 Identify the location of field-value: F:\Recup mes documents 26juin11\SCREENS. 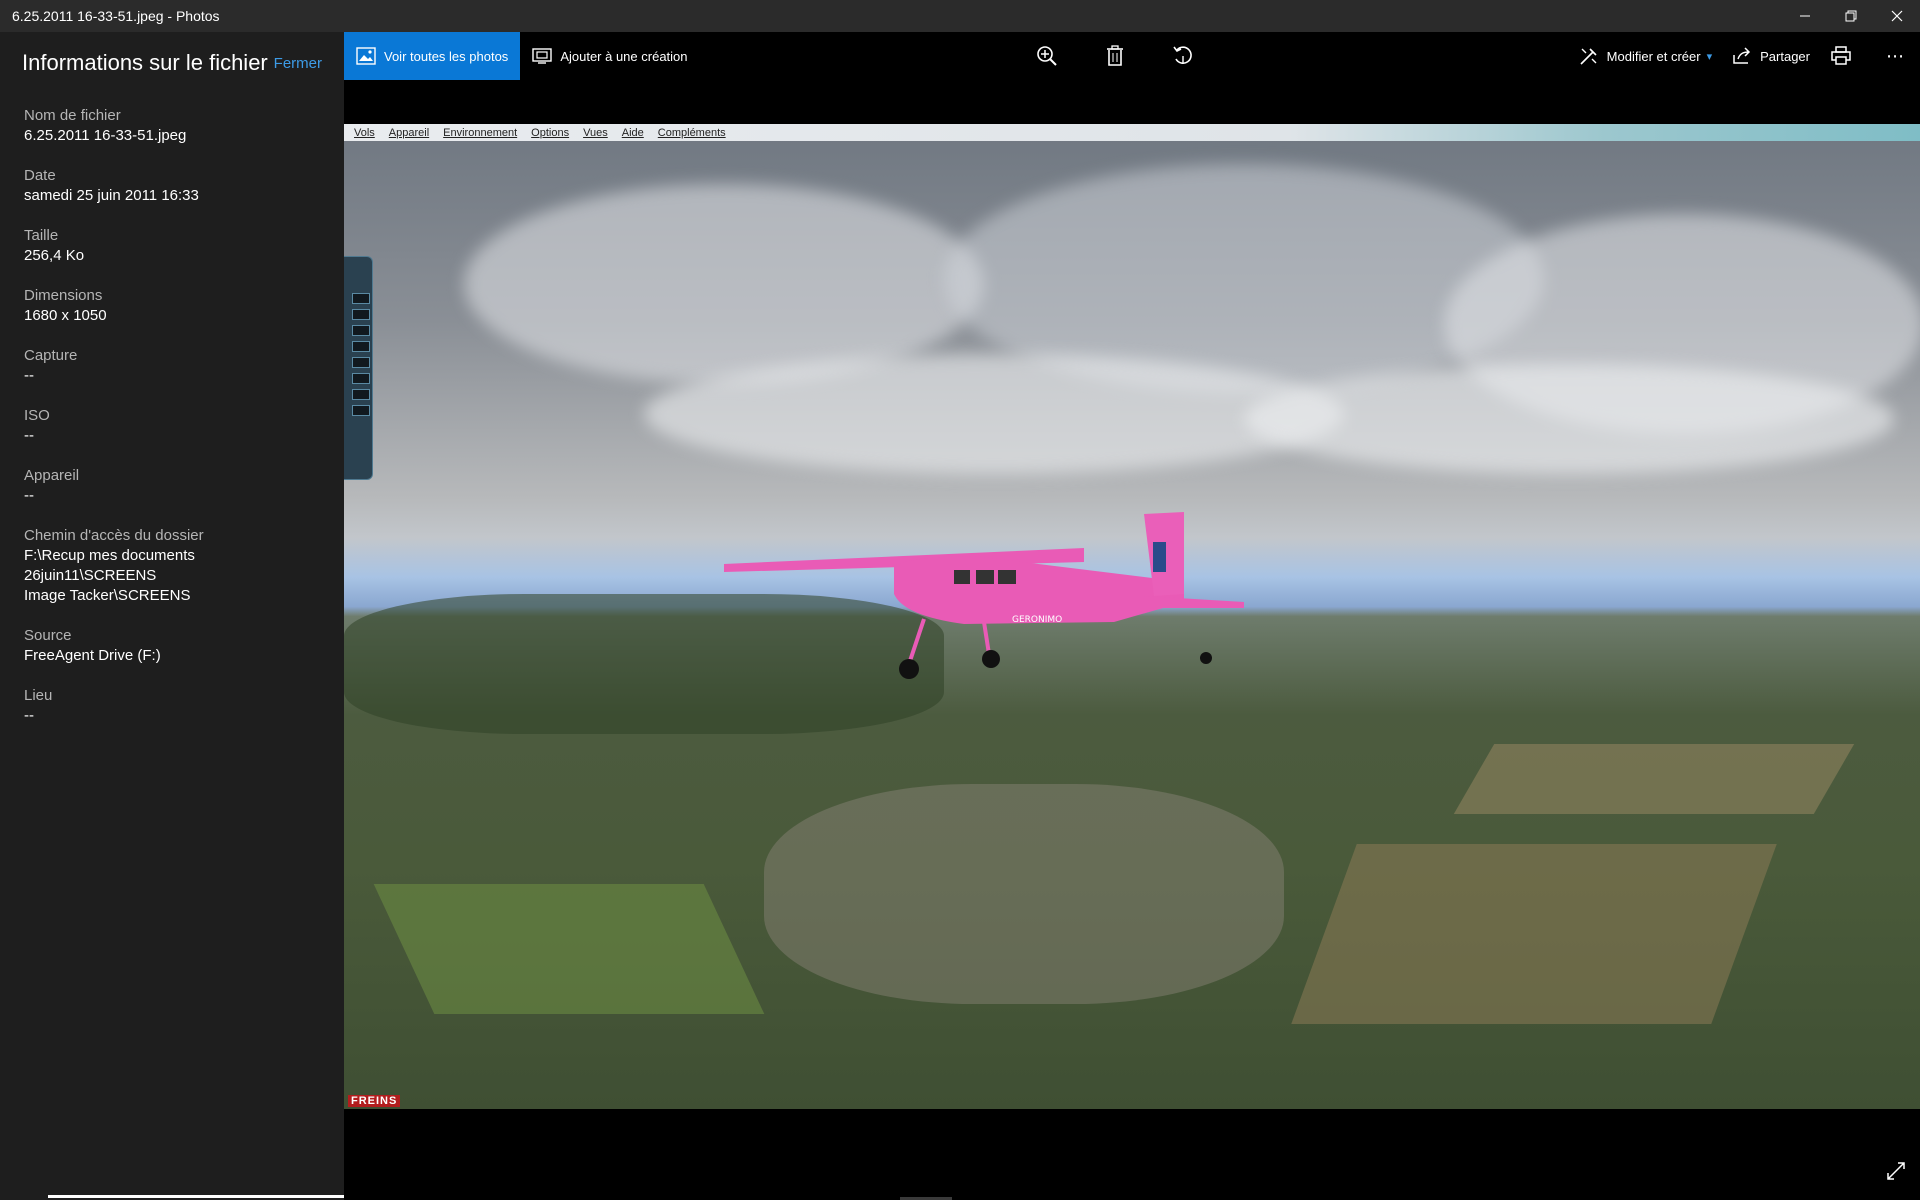
(172, 566).